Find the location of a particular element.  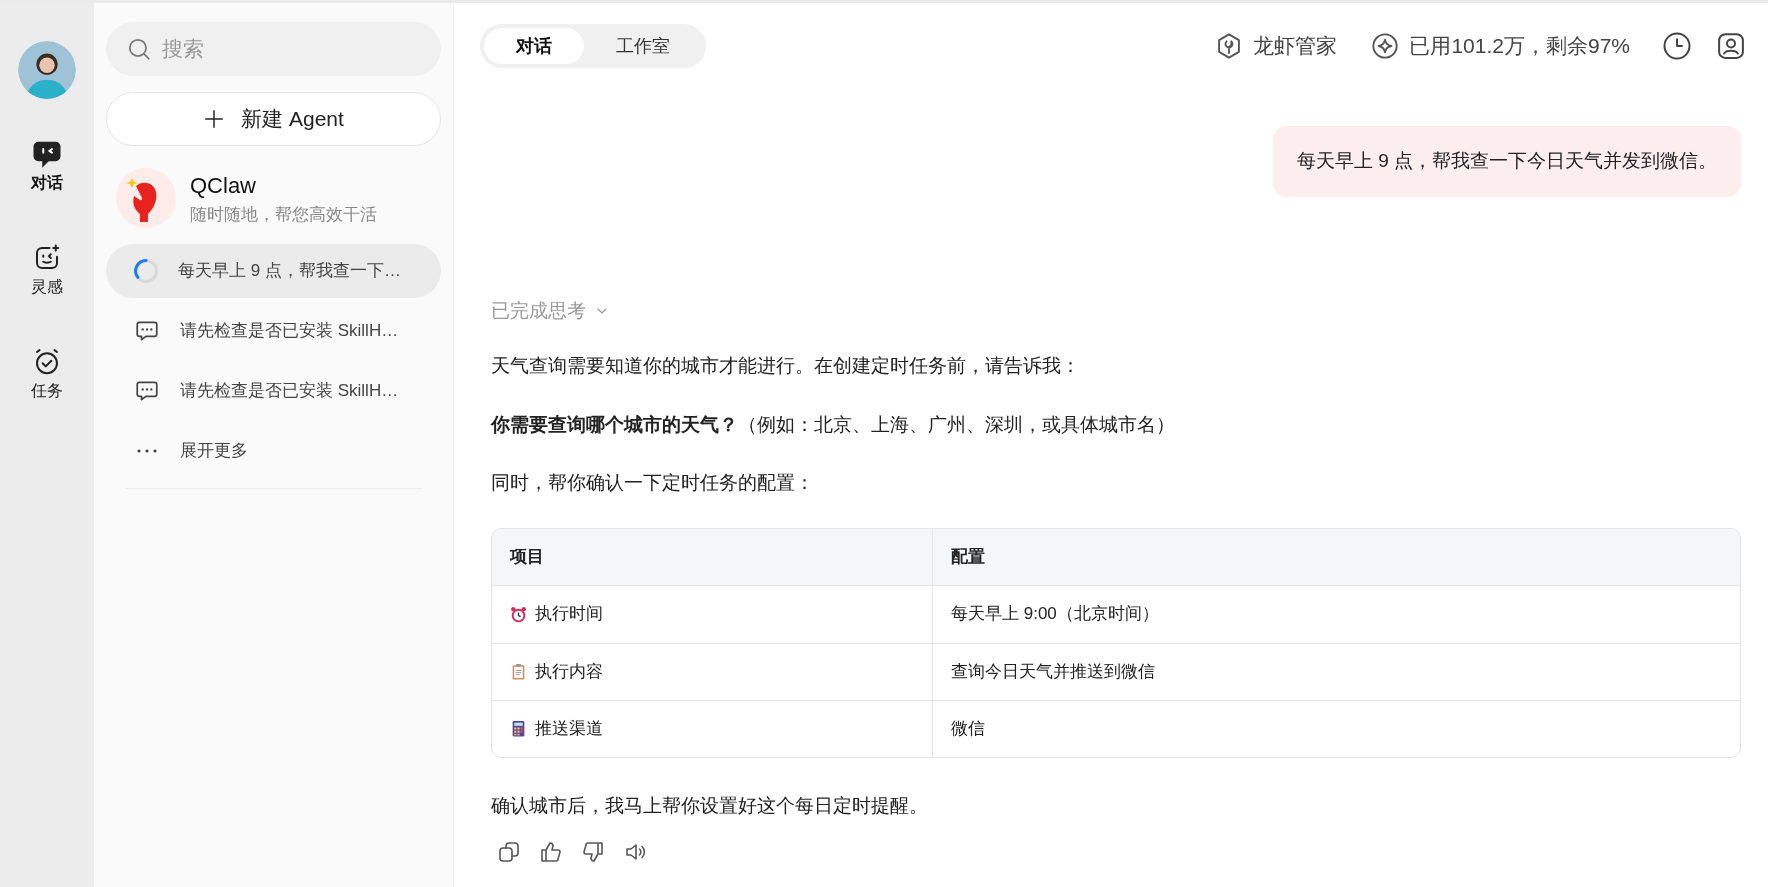

copy-icon is located at coordinates (509, 852).